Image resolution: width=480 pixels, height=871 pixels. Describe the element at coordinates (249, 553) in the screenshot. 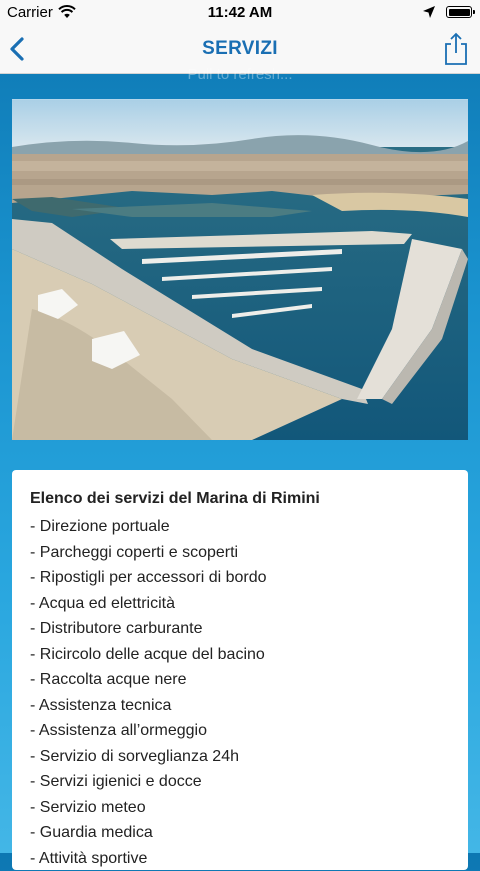

I see `list-item: - Parcheggi coperti e scoperti` at that location.